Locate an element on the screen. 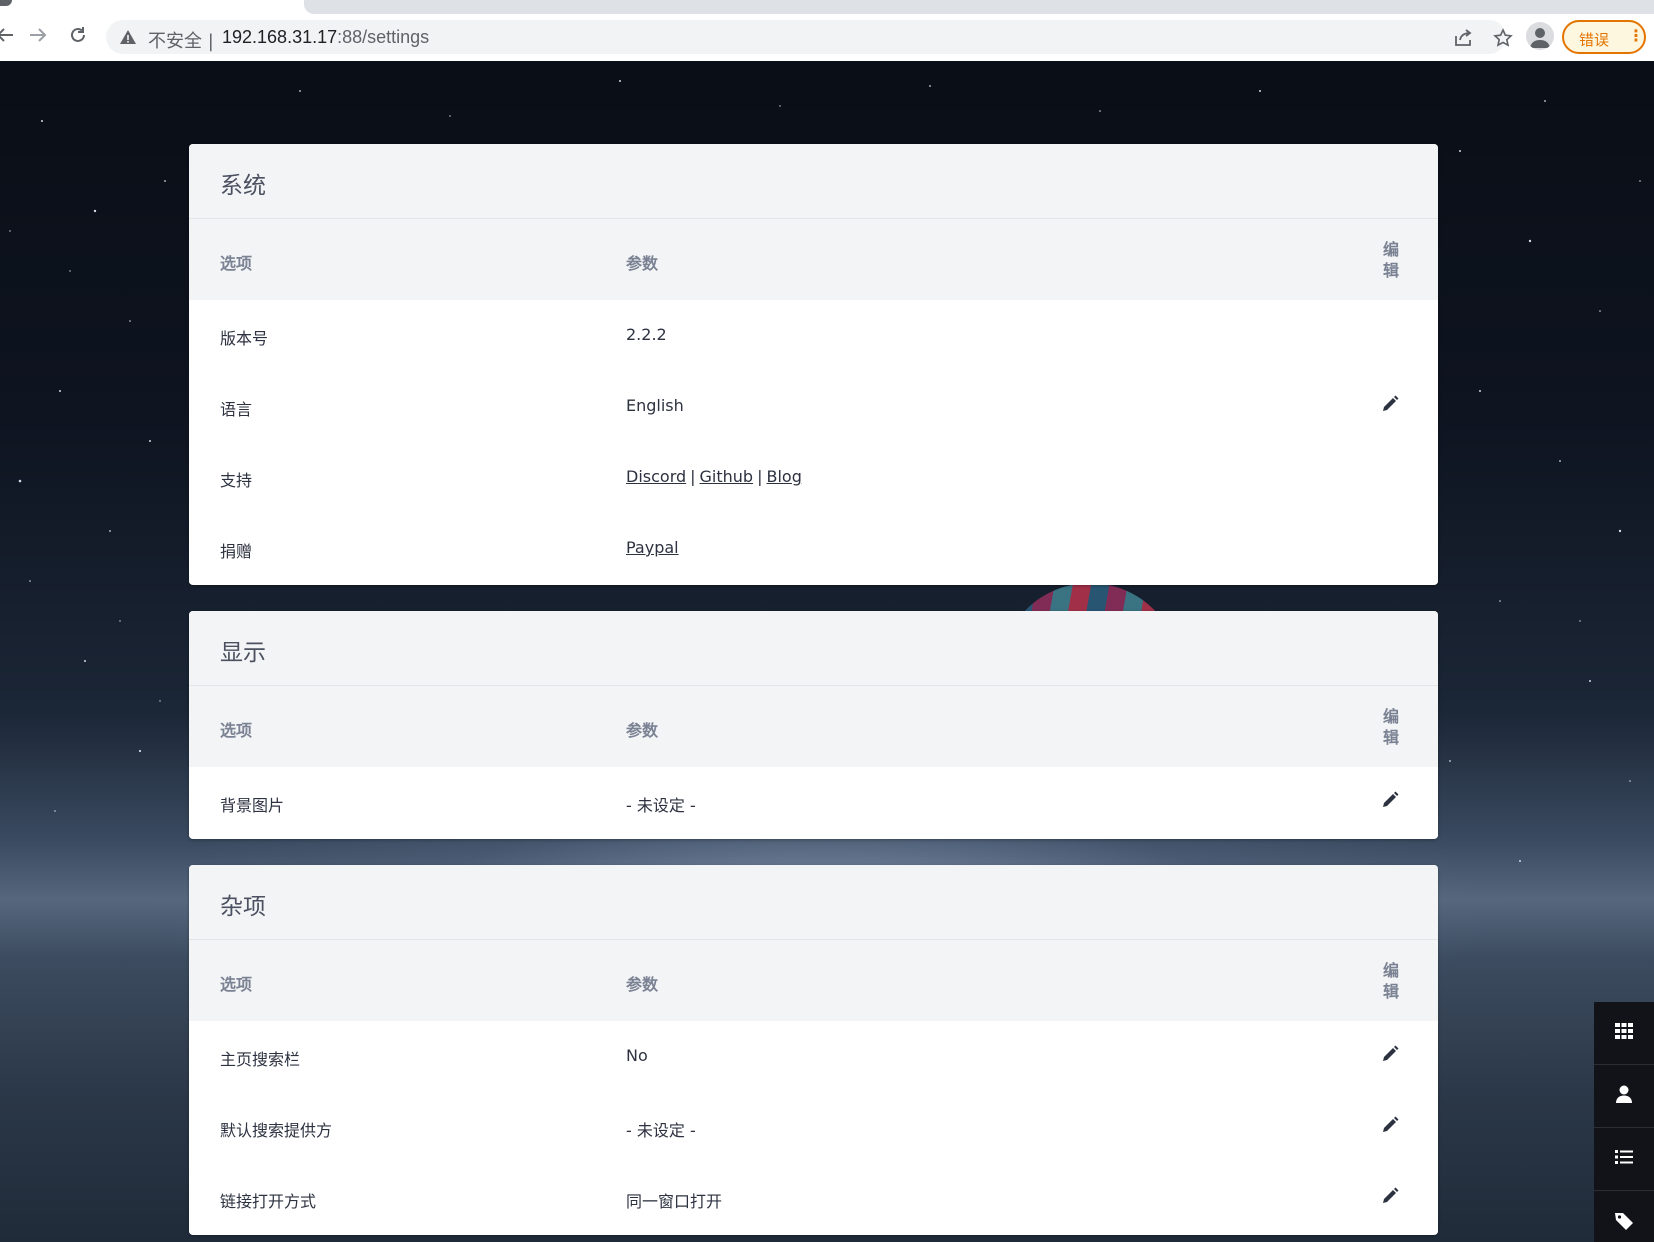 The image size is (1654, 1242). user-button is located at coordinates (1624, 1096).